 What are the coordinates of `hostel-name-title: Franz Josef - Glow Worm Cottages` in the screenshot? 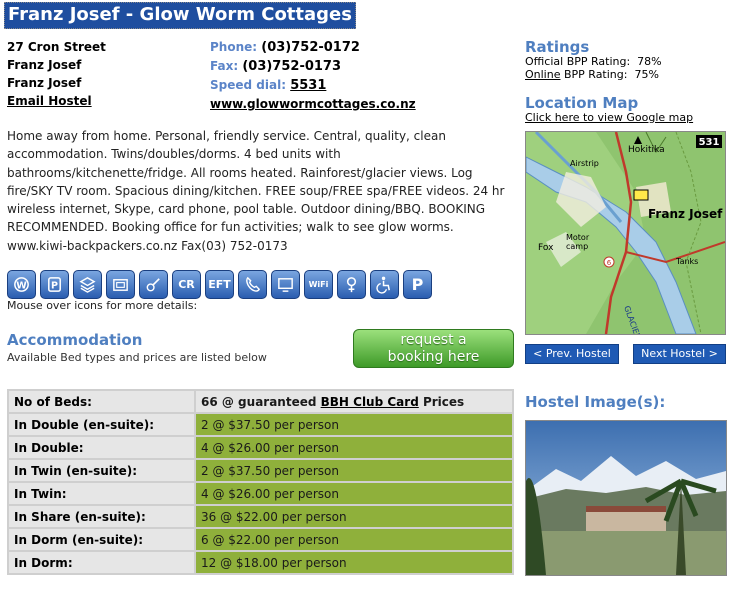 It's located at (180, 15).